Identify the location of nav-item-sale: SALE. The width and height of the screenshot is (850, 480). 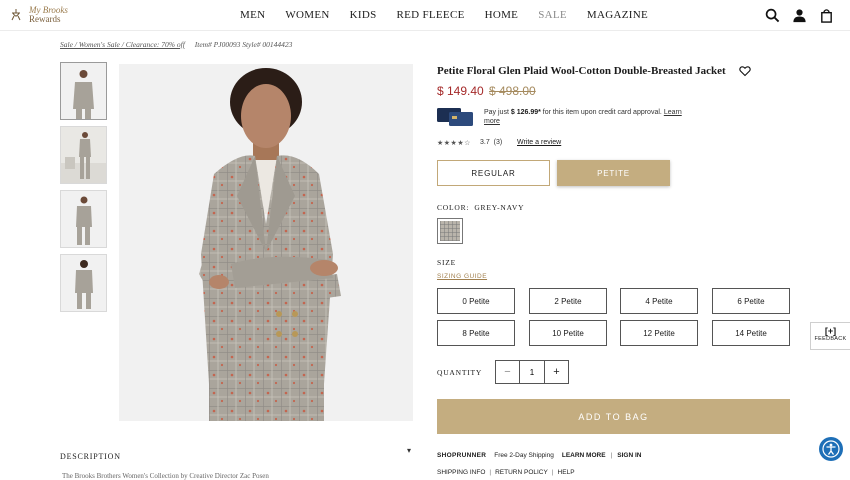
(552, 15).